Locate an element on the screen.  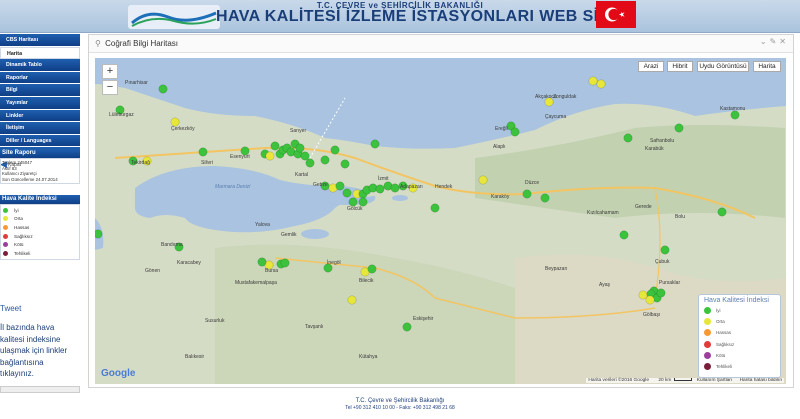
map-type-satellite: Uydu Görüntüsü is located at coordinates (723, 66).